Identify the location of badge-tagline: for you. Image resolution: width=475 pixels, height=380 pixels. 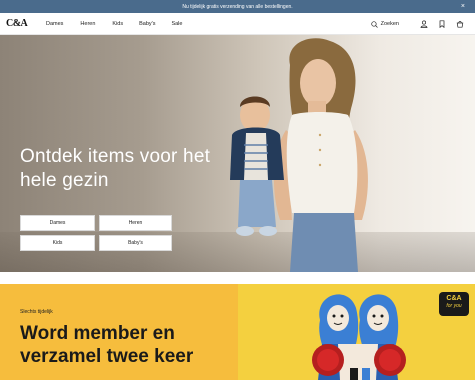
(454, 306).